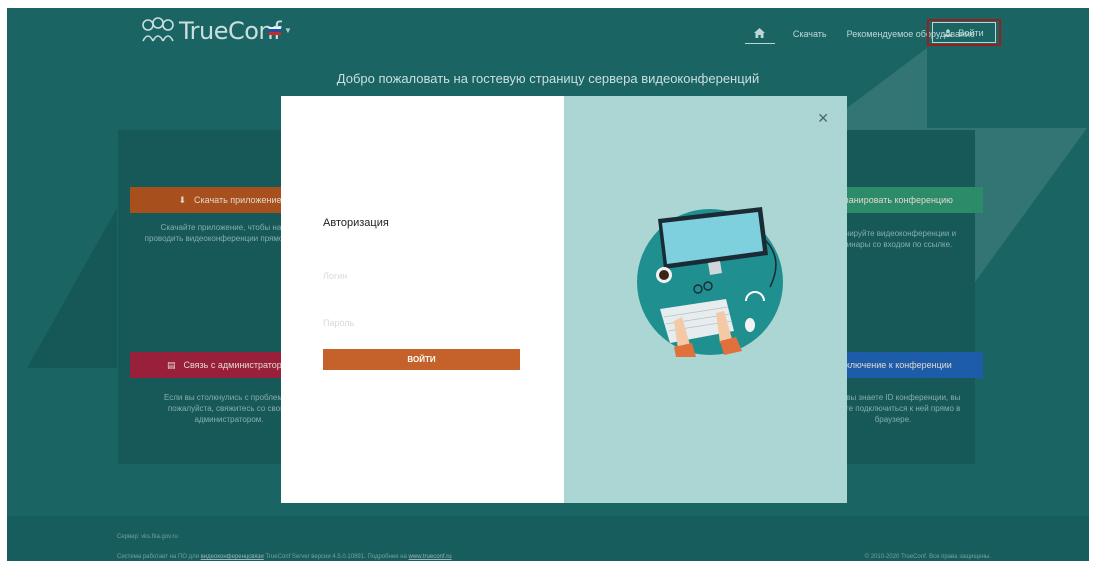  I want to click on login-input, so click(421, 276).